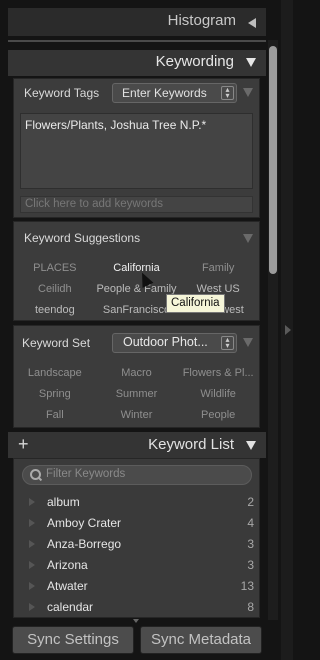 Image resolution: width=320 pixels, height=660 pixels. Describe the element at coordinates (137, 41) in the screenshot. I see `divider` at that location.